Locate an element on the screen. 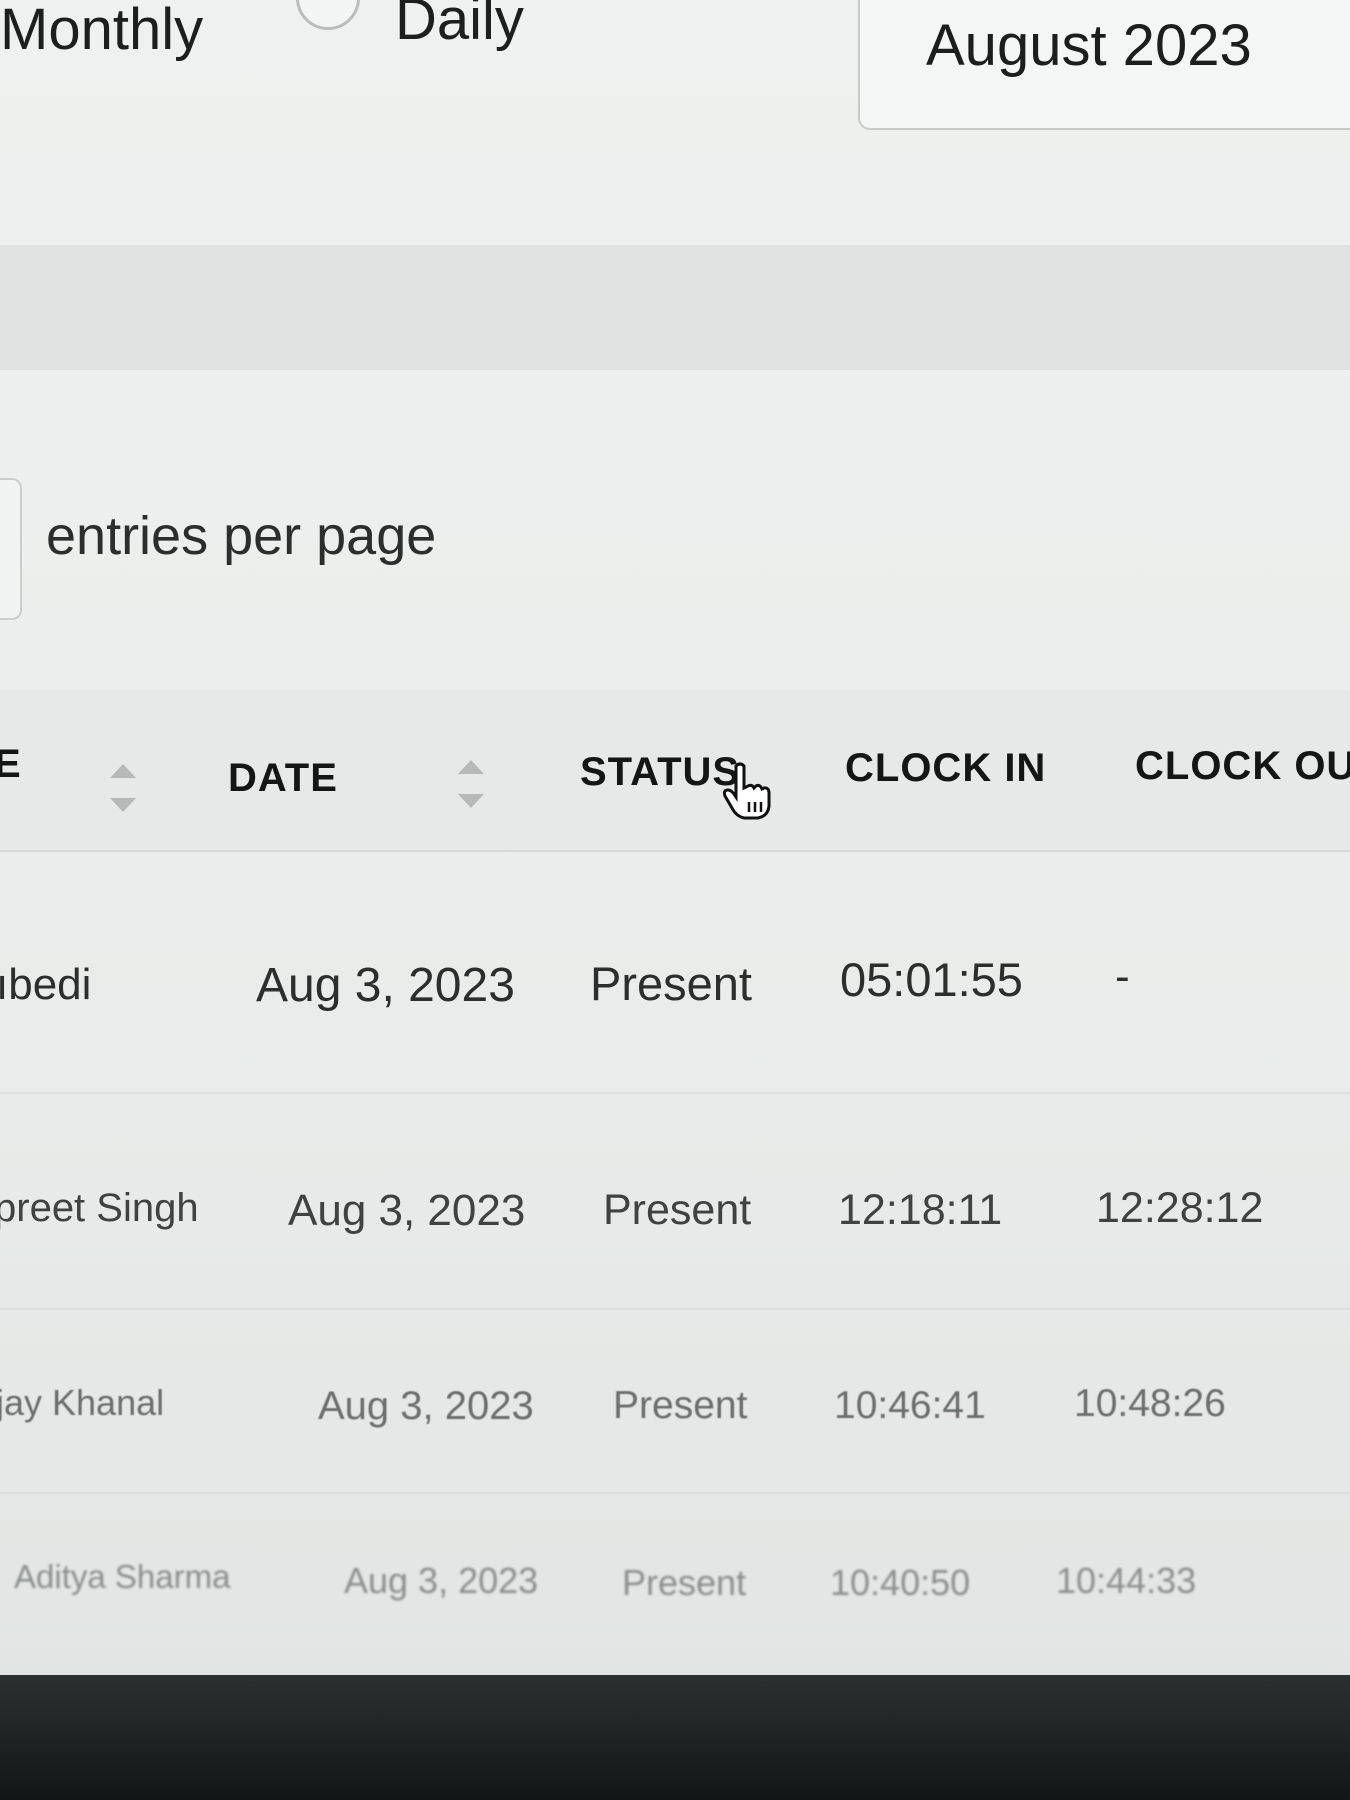  entries-per-page-label: entries per page is located at coordinates (241, 536).